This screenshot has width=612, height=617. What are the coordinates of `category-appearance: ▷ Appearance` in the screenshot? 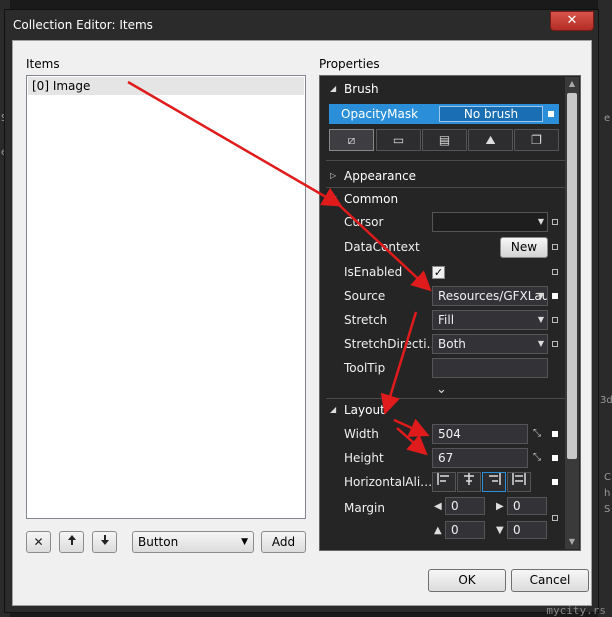 It's located at (443, 176).